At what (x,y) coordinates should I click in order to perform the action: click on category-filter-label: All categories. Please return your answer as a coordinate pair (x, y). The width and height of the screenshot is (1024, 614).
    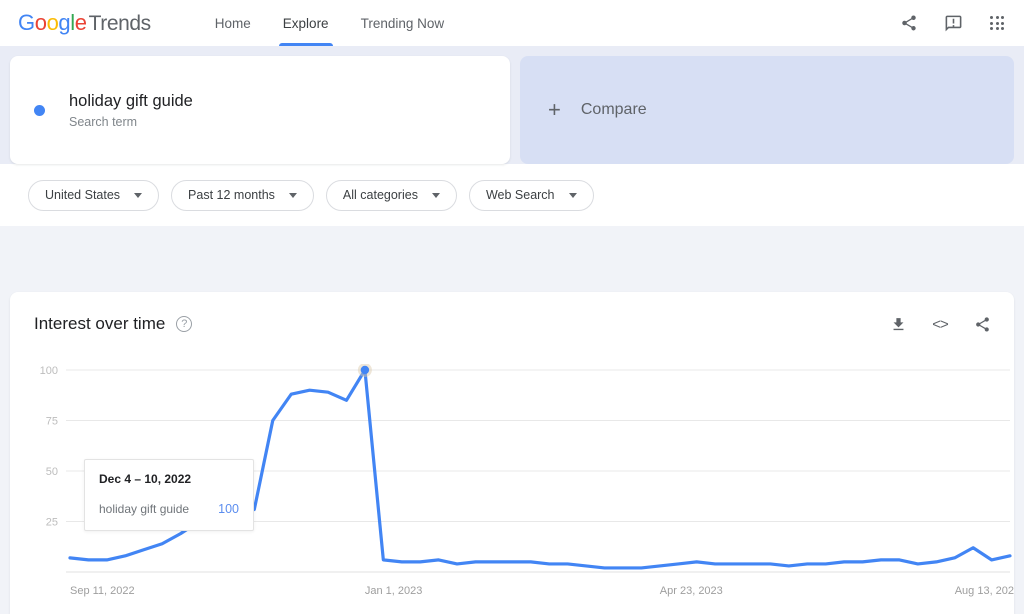
    Looking at the image, I should click on (380, 195).